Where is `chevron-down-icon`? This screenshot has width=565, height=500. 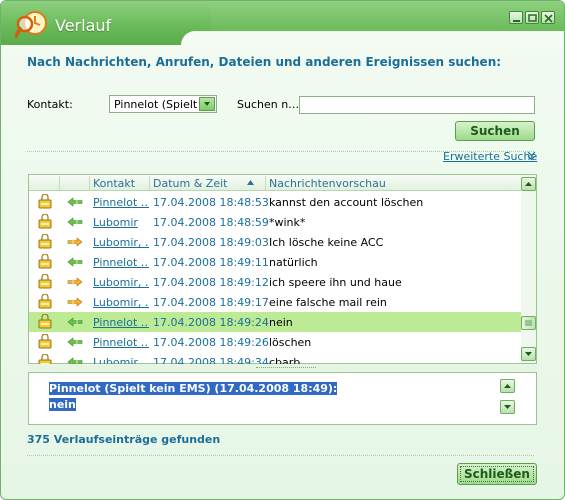 chevron-down-icon is located at coordinates (207, 104).